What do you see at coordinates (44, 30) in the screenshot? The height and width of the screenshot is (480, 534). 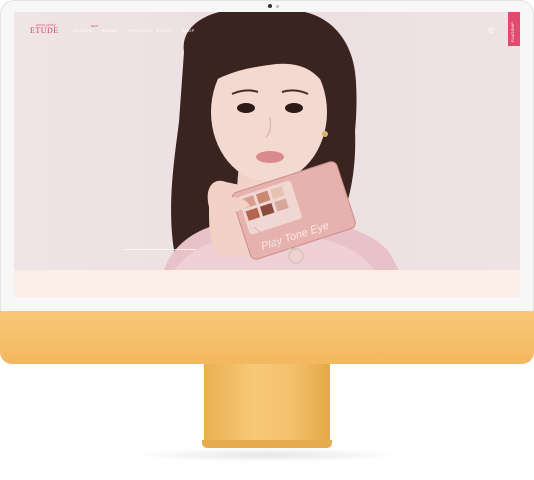 I see `etude-logo: ETUDE` at bounding box center [44, 30].